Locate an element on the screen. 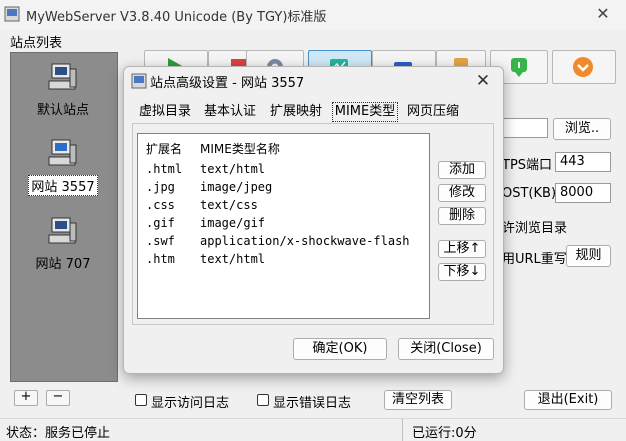 This screenshot has width=626, height=441. mime-cell: application/x-shockwave-flash is located at coordinates (305, 241).